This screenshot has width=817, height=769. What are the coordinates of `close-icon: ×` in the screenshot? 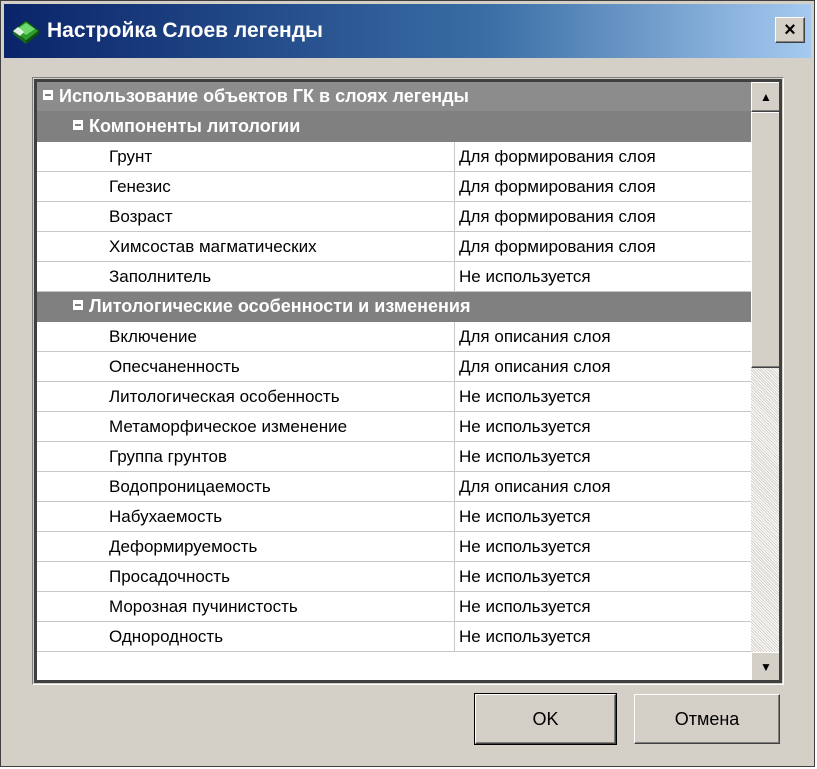 It's located at (790, 30).